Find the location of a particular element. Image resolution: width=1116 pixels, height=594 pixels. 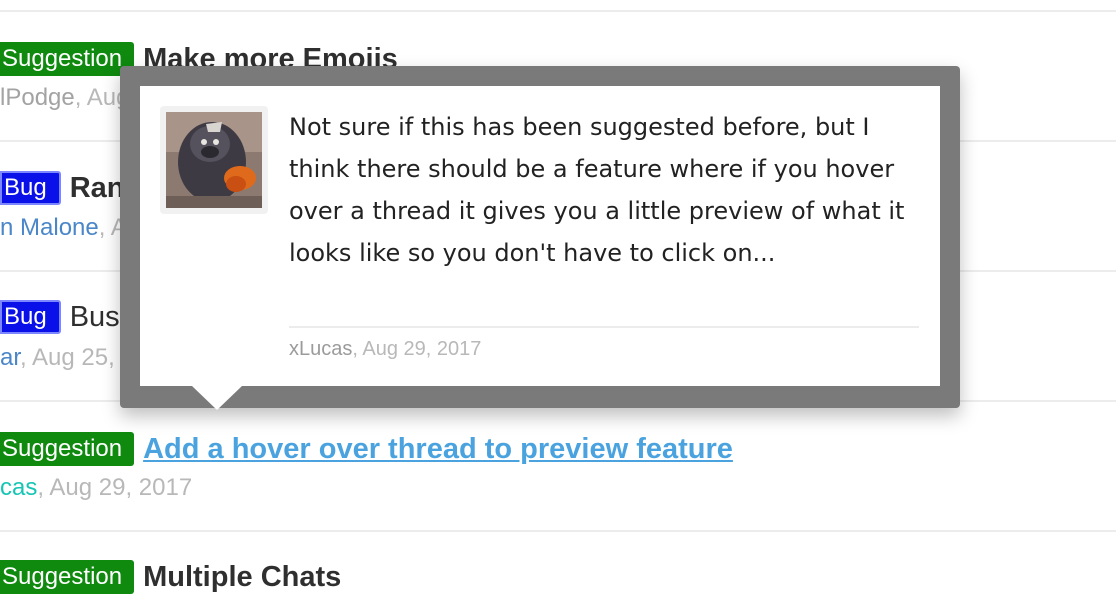

user-avatar-image-icon is located at coordinates (214, 160).